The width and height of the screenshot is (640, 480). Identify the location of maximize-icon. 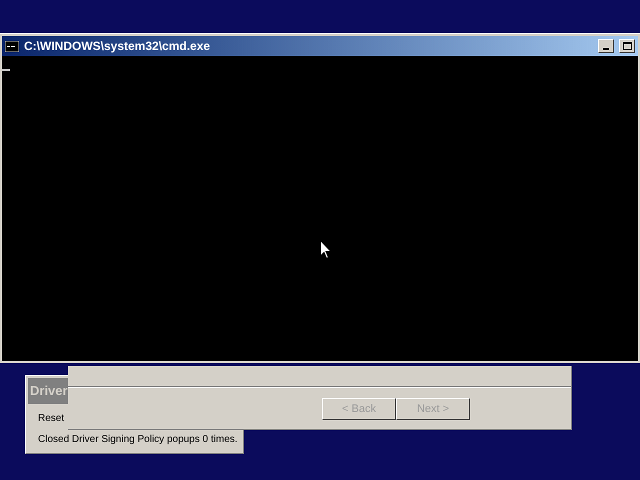
(627, 46).